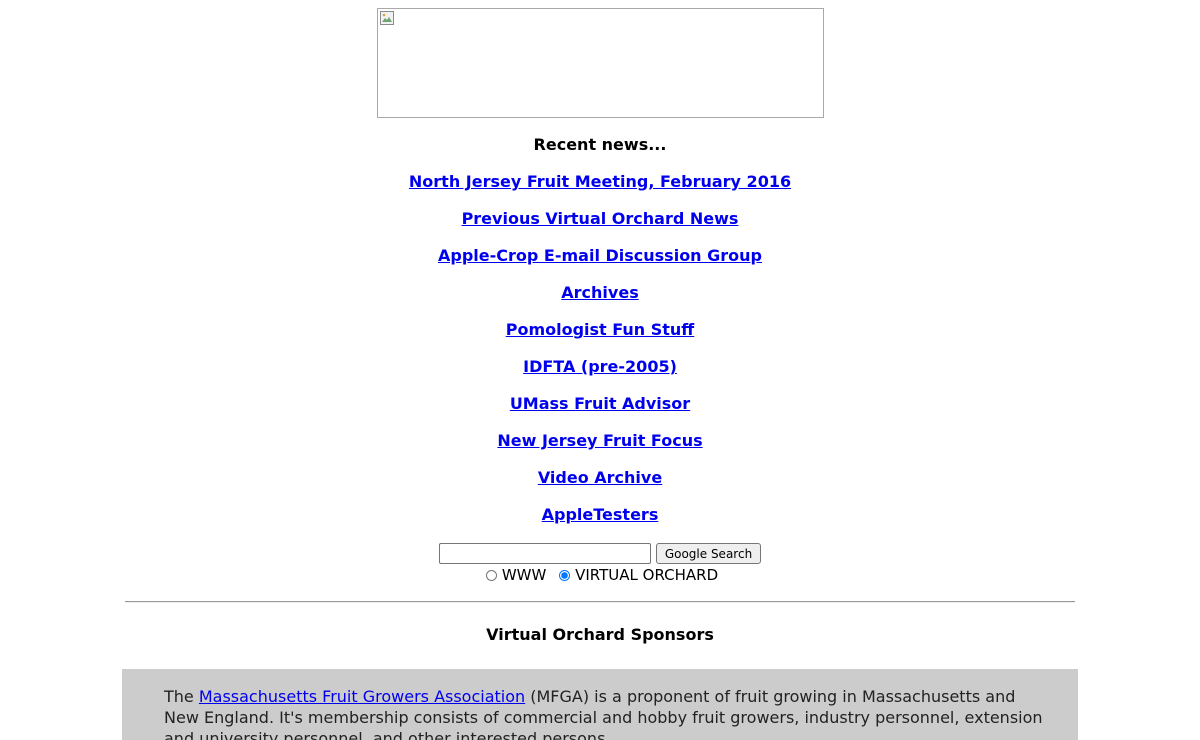 The image size is (1200, 740). Describe the element at coordinates (600, 329) in the screenshot. I see `news-link-pomologist-fun-stuff: Pomologist Fun Stuff` at that location.